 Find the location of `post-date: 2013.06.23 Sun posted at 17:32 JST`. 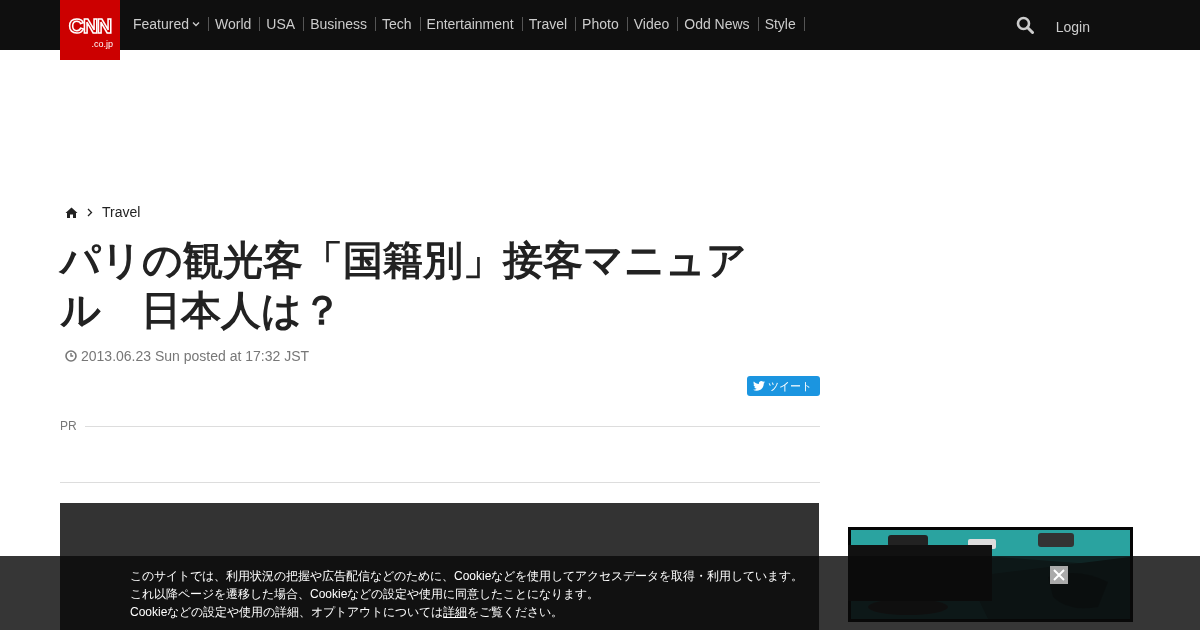

post-date: 2013.06.23 Sun posted at 17:32 JST is located at coordinates (195, 356).